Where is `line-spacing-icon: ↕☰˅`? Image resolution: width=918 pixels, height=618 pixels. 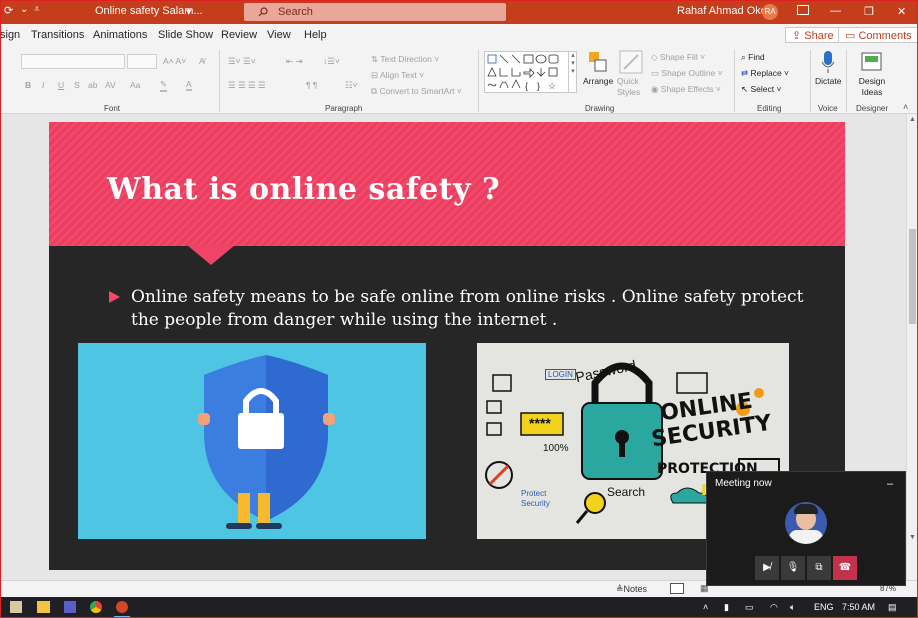 line-spacing-icon: ↕☰˅ is located at coordinates (331, 61).